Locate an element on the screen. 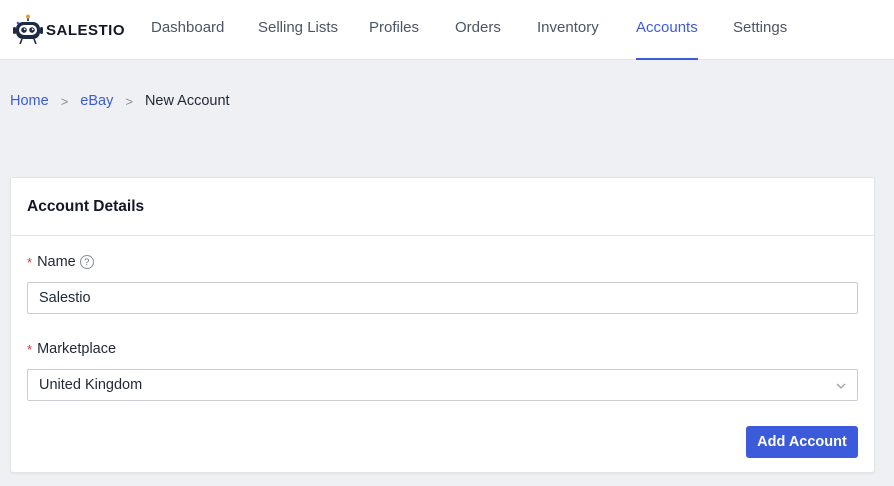 The width and height of the screenshot is (894, 486). name-label-text: Name is located at coordinates (56, 262).